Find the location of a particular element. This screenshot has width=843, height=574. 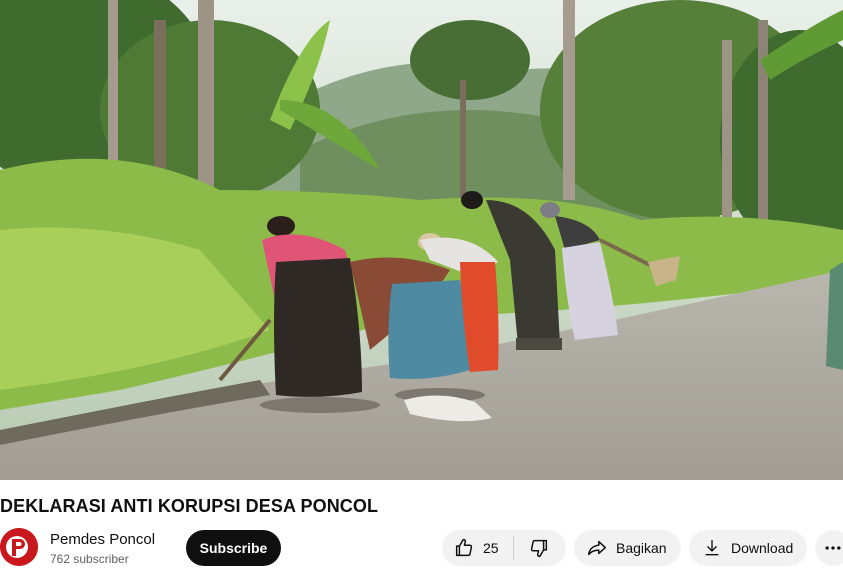

more-actions-button is located at coordinates (829, 548).